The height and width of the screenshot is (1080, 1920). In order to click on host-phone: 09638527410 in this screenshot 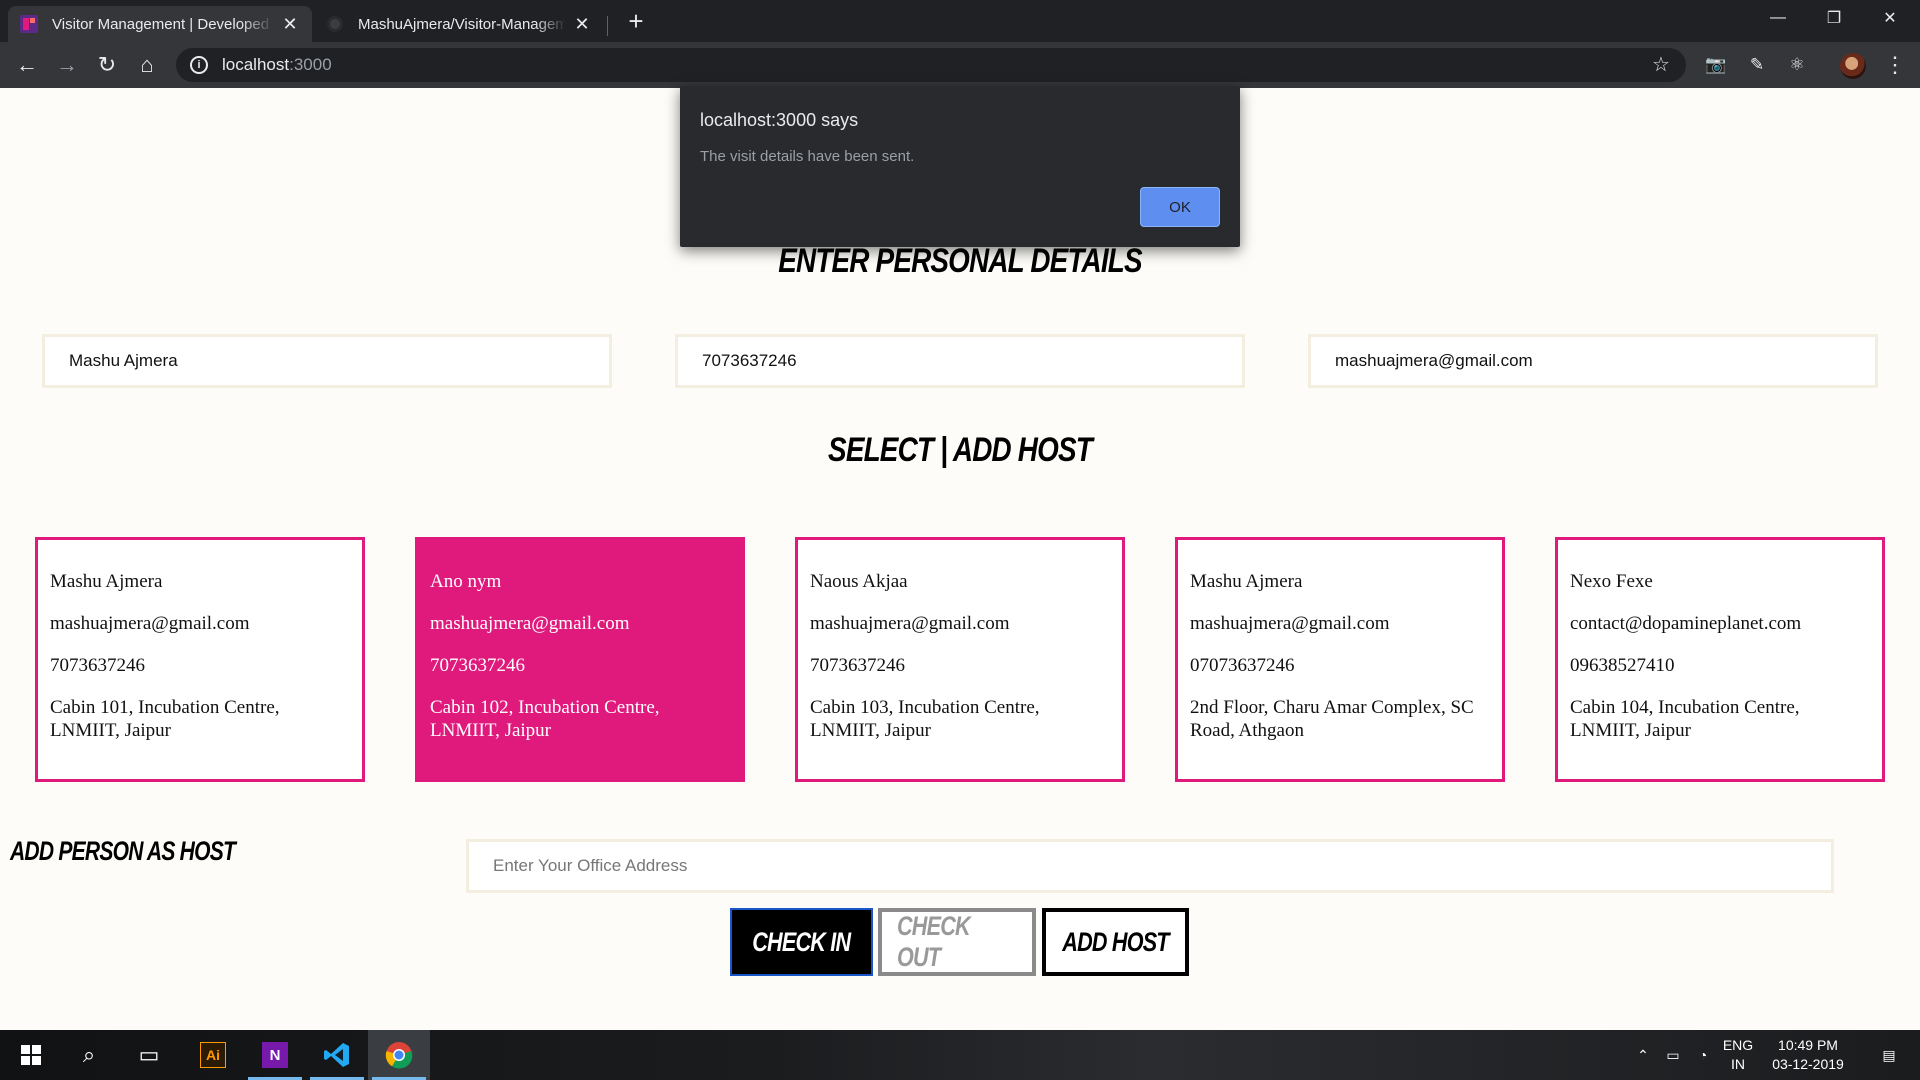, I will do `click(1622, 665)`.